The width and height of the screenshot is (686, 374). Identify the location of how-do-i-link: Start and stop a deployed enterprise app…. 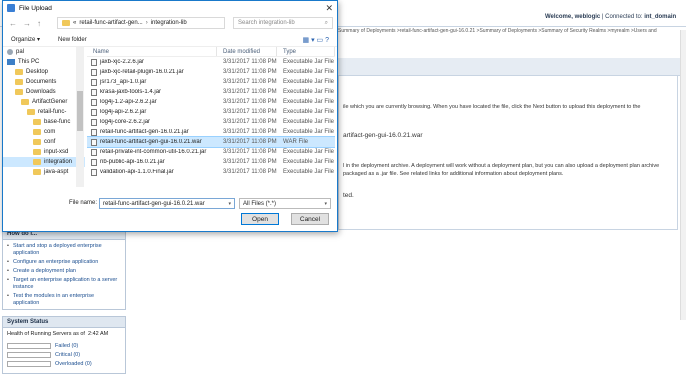
(64, 250).